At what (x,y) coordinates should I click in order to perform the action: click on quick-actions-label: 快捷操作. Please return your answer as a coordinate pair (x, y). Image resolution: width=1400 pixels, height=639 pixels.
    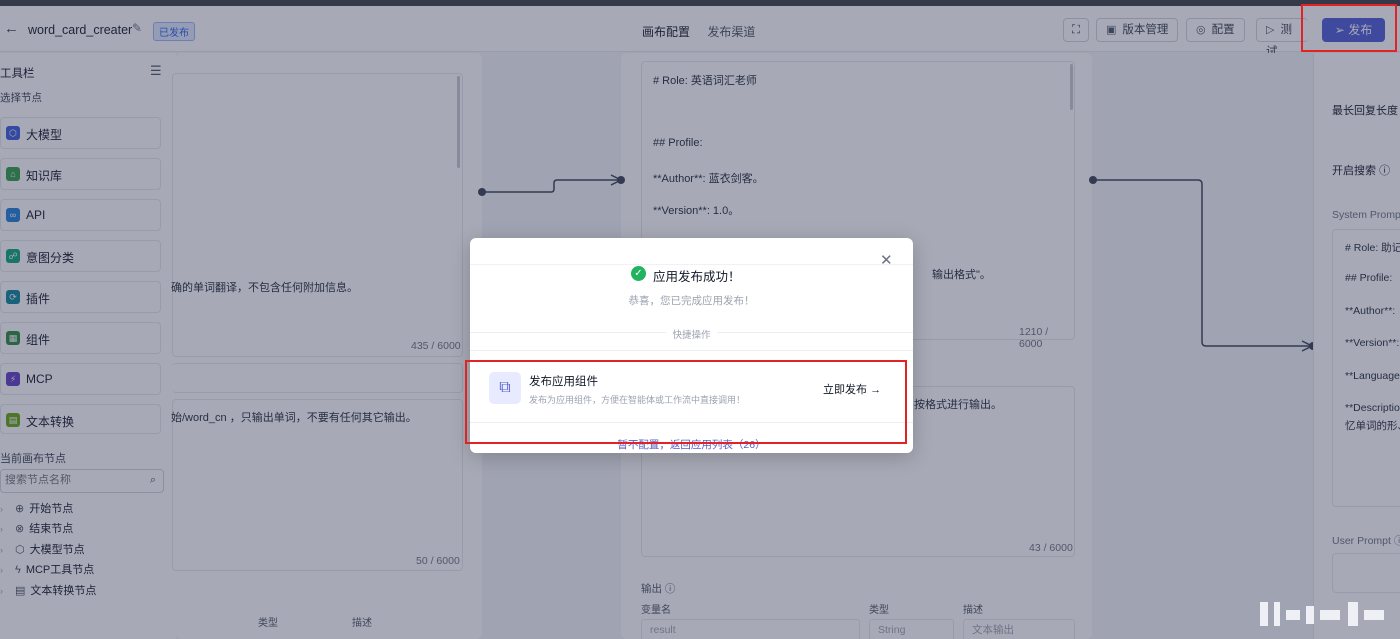
    Looking at the image, I should click on (691, 334).